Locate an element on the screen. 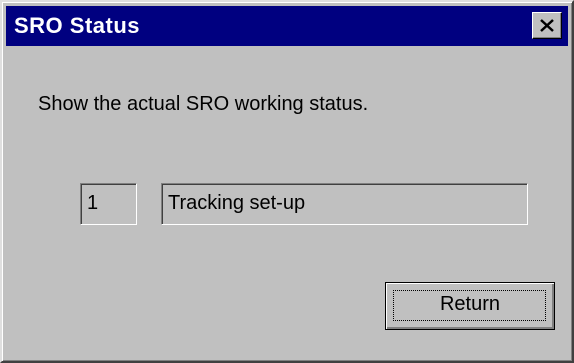 The image size is (574, 363). close-icon is located at coordinates (547, 25).